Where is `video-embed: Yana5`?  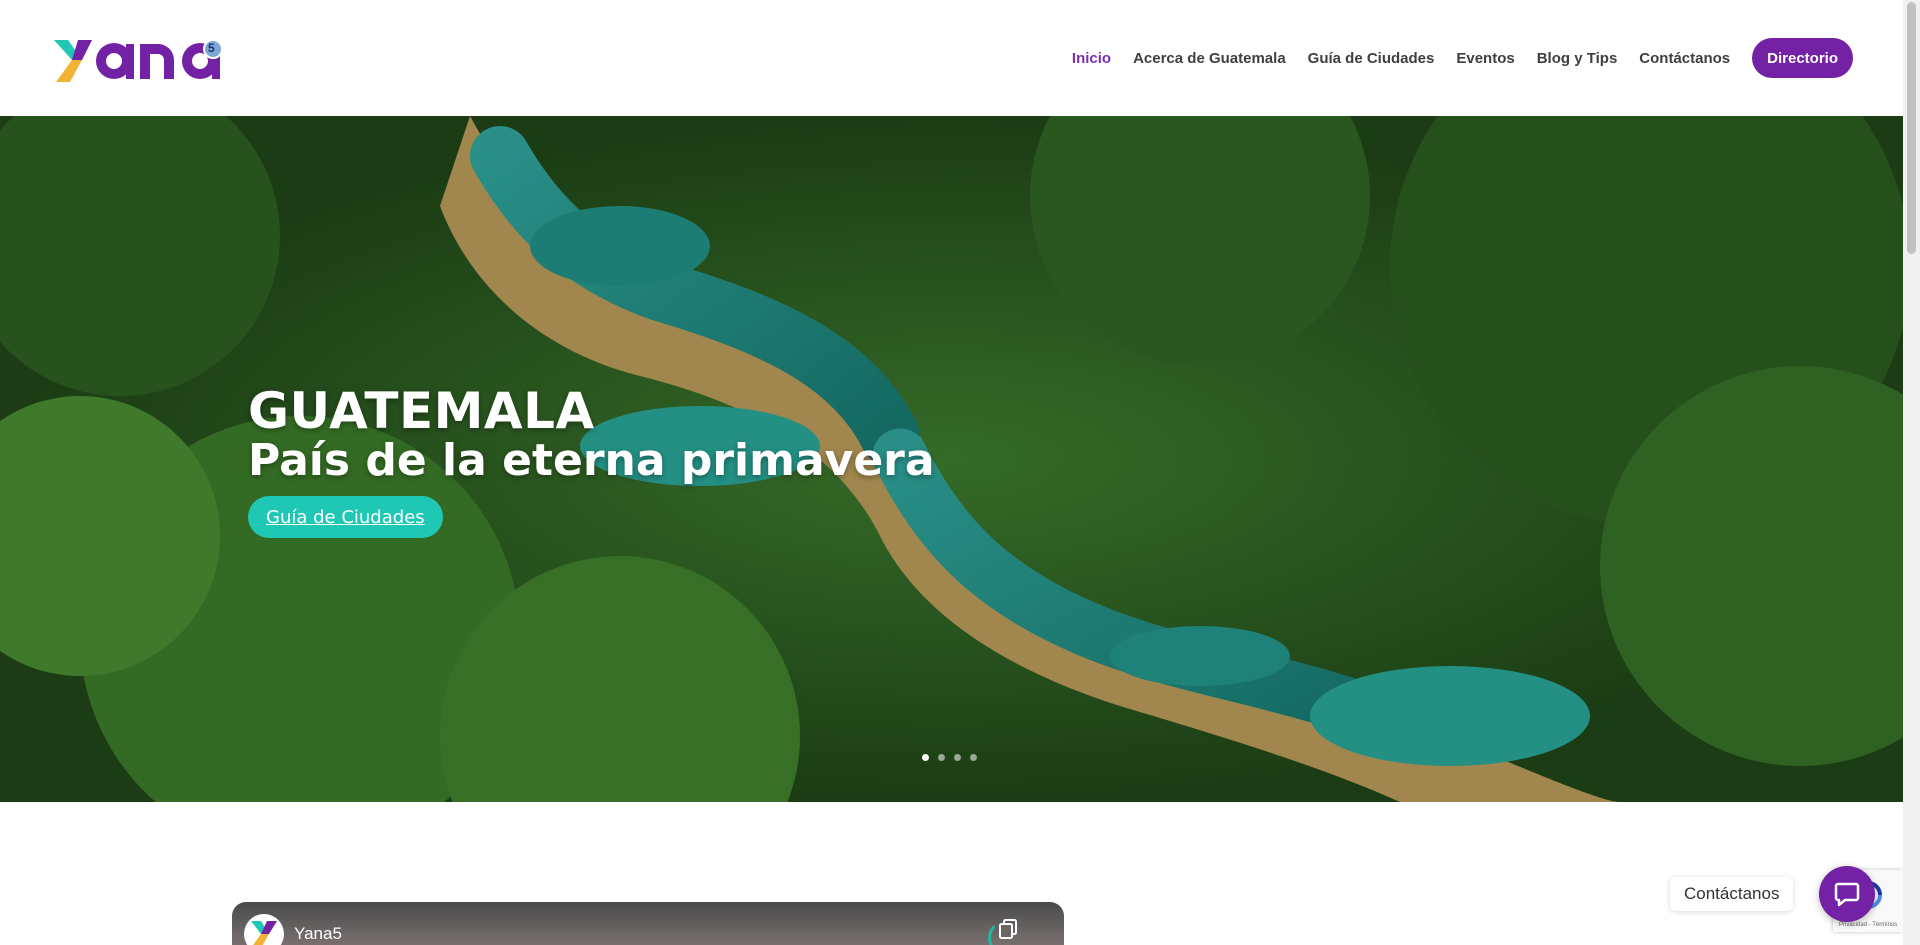
video-embed: Yana5 is located at coordinates (648, 923).